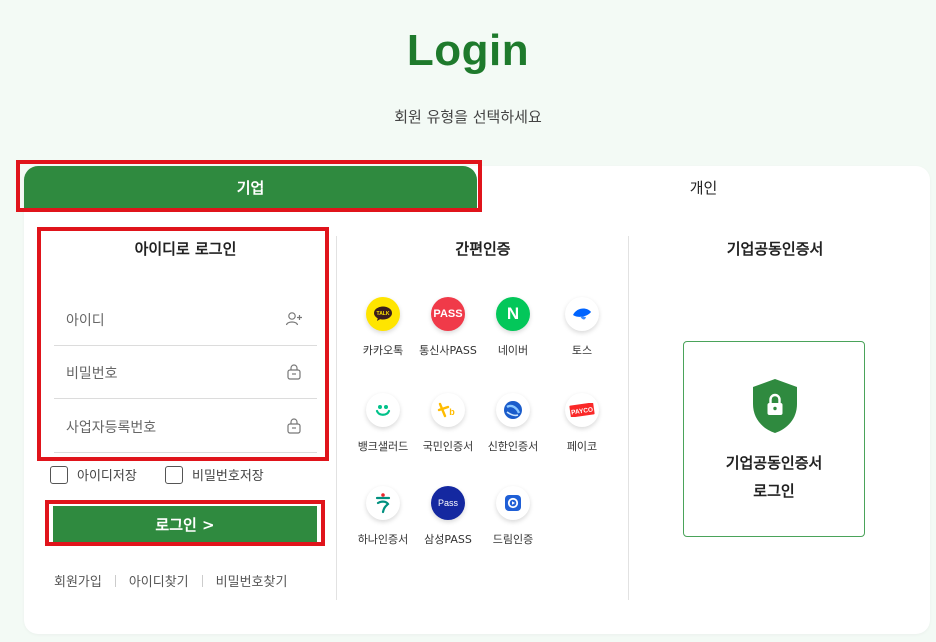  Describe the element at coordinates (513, 503) in the screenshot. I see `dream-icon` at that location.